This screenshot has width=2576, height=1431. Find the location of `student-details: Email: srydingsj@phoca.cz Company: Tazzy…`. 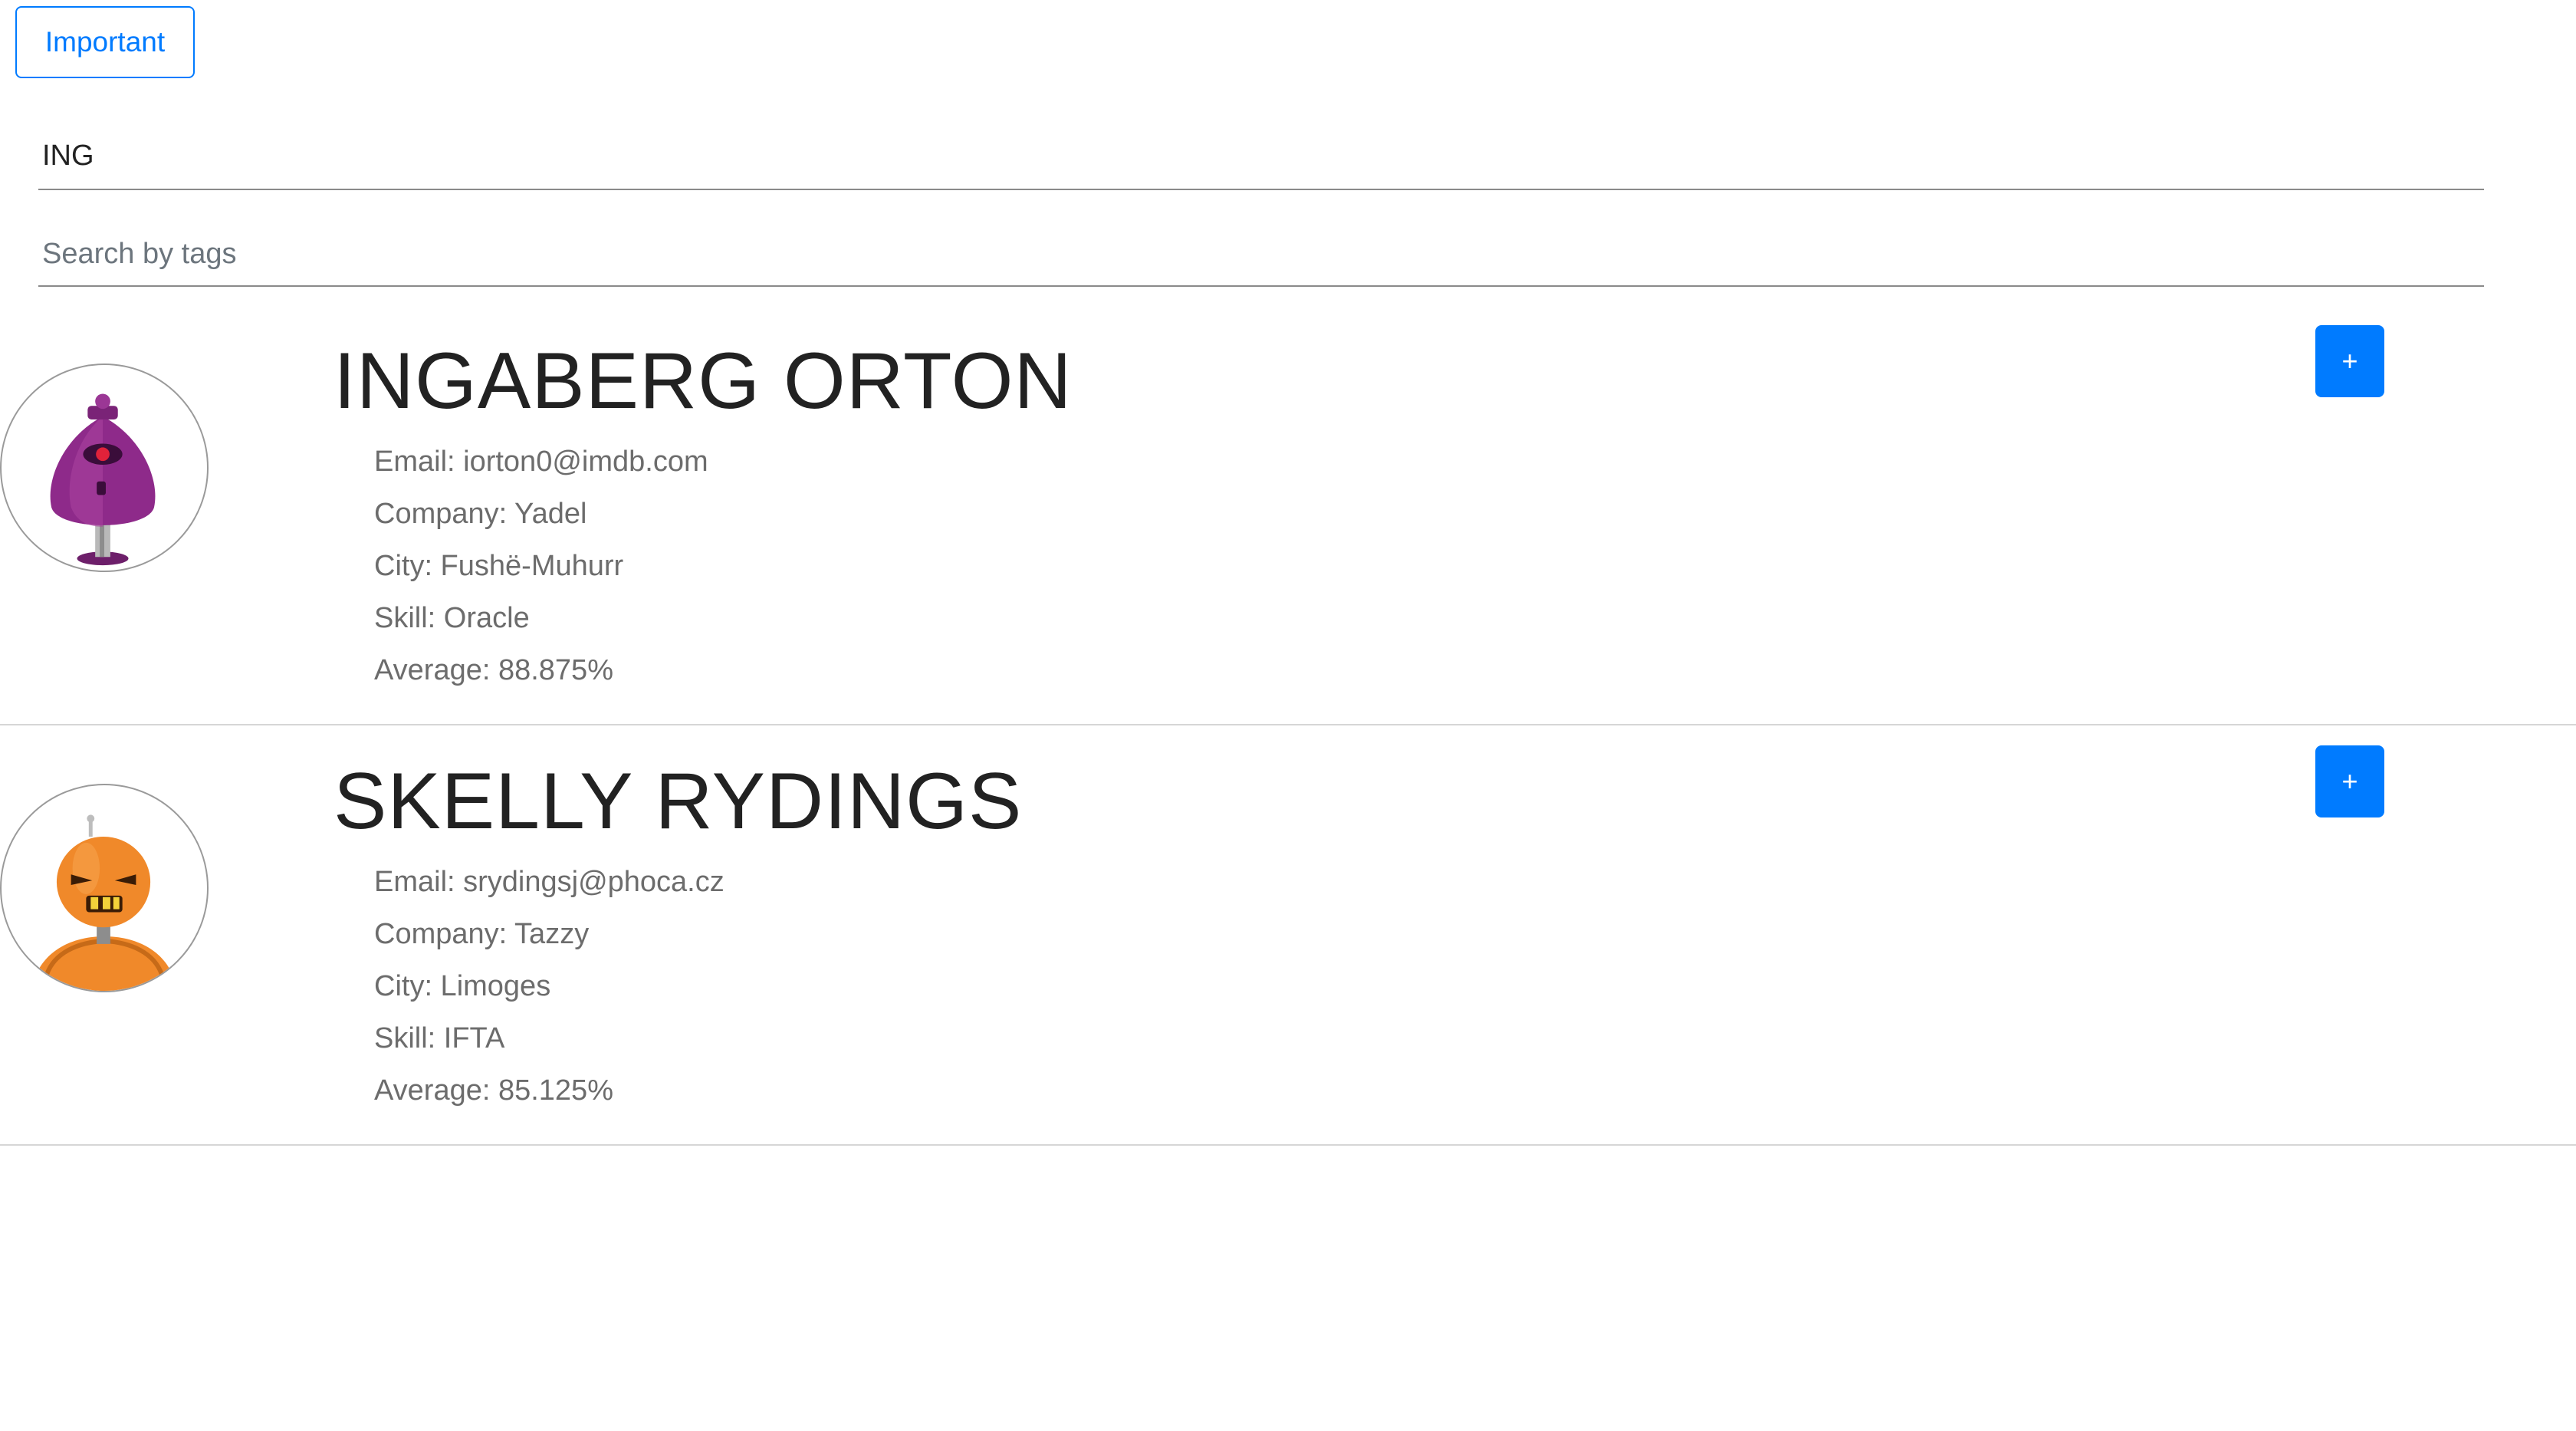

student-details: Email: srydingsj@phoca.cz Company: Tazzy… is located at coordinates (549, 987).